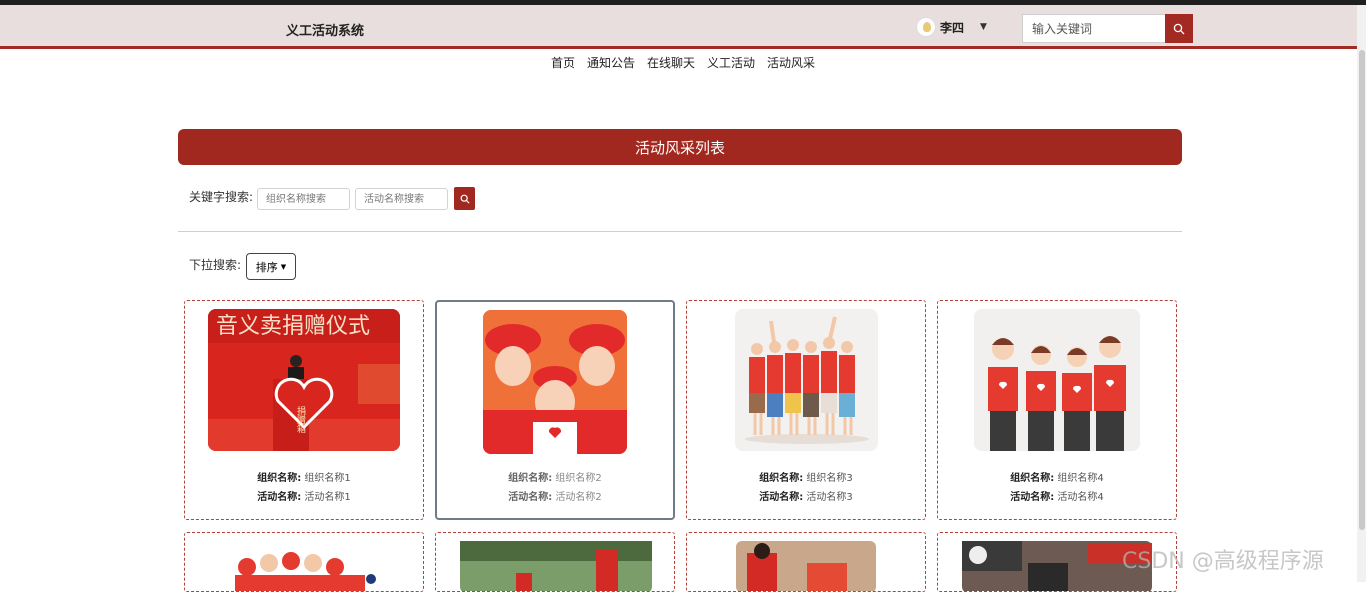  I want to click on sort-dropdown-button: 排序 ▼, so click(271, 266).